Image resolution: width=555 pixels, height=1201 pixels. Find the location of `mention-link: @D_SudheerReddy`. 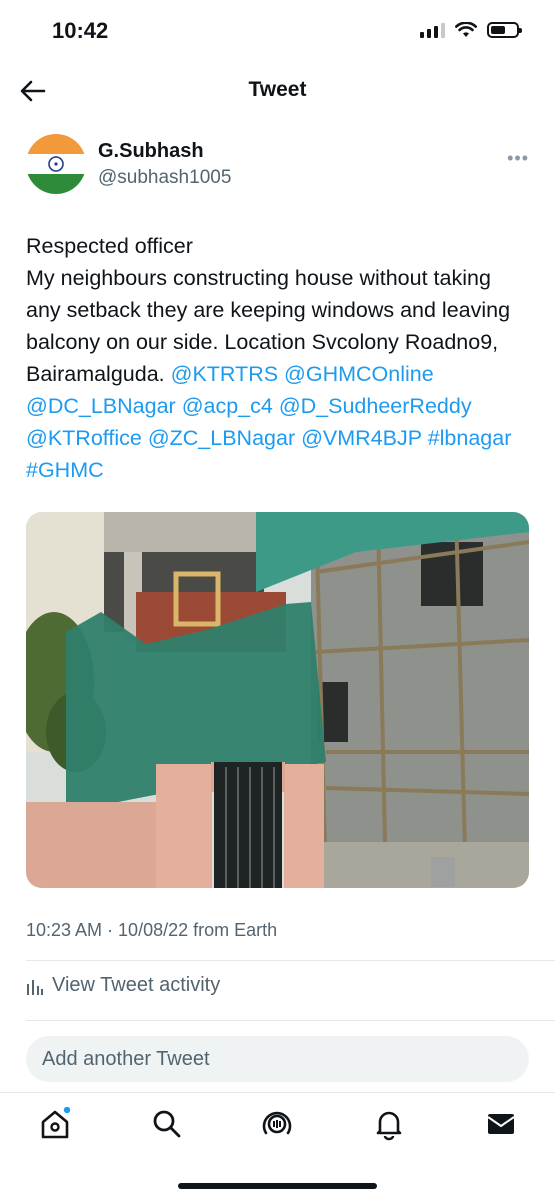

mention-link: @D_SudheerReddy is located at coordinates (375, 406).